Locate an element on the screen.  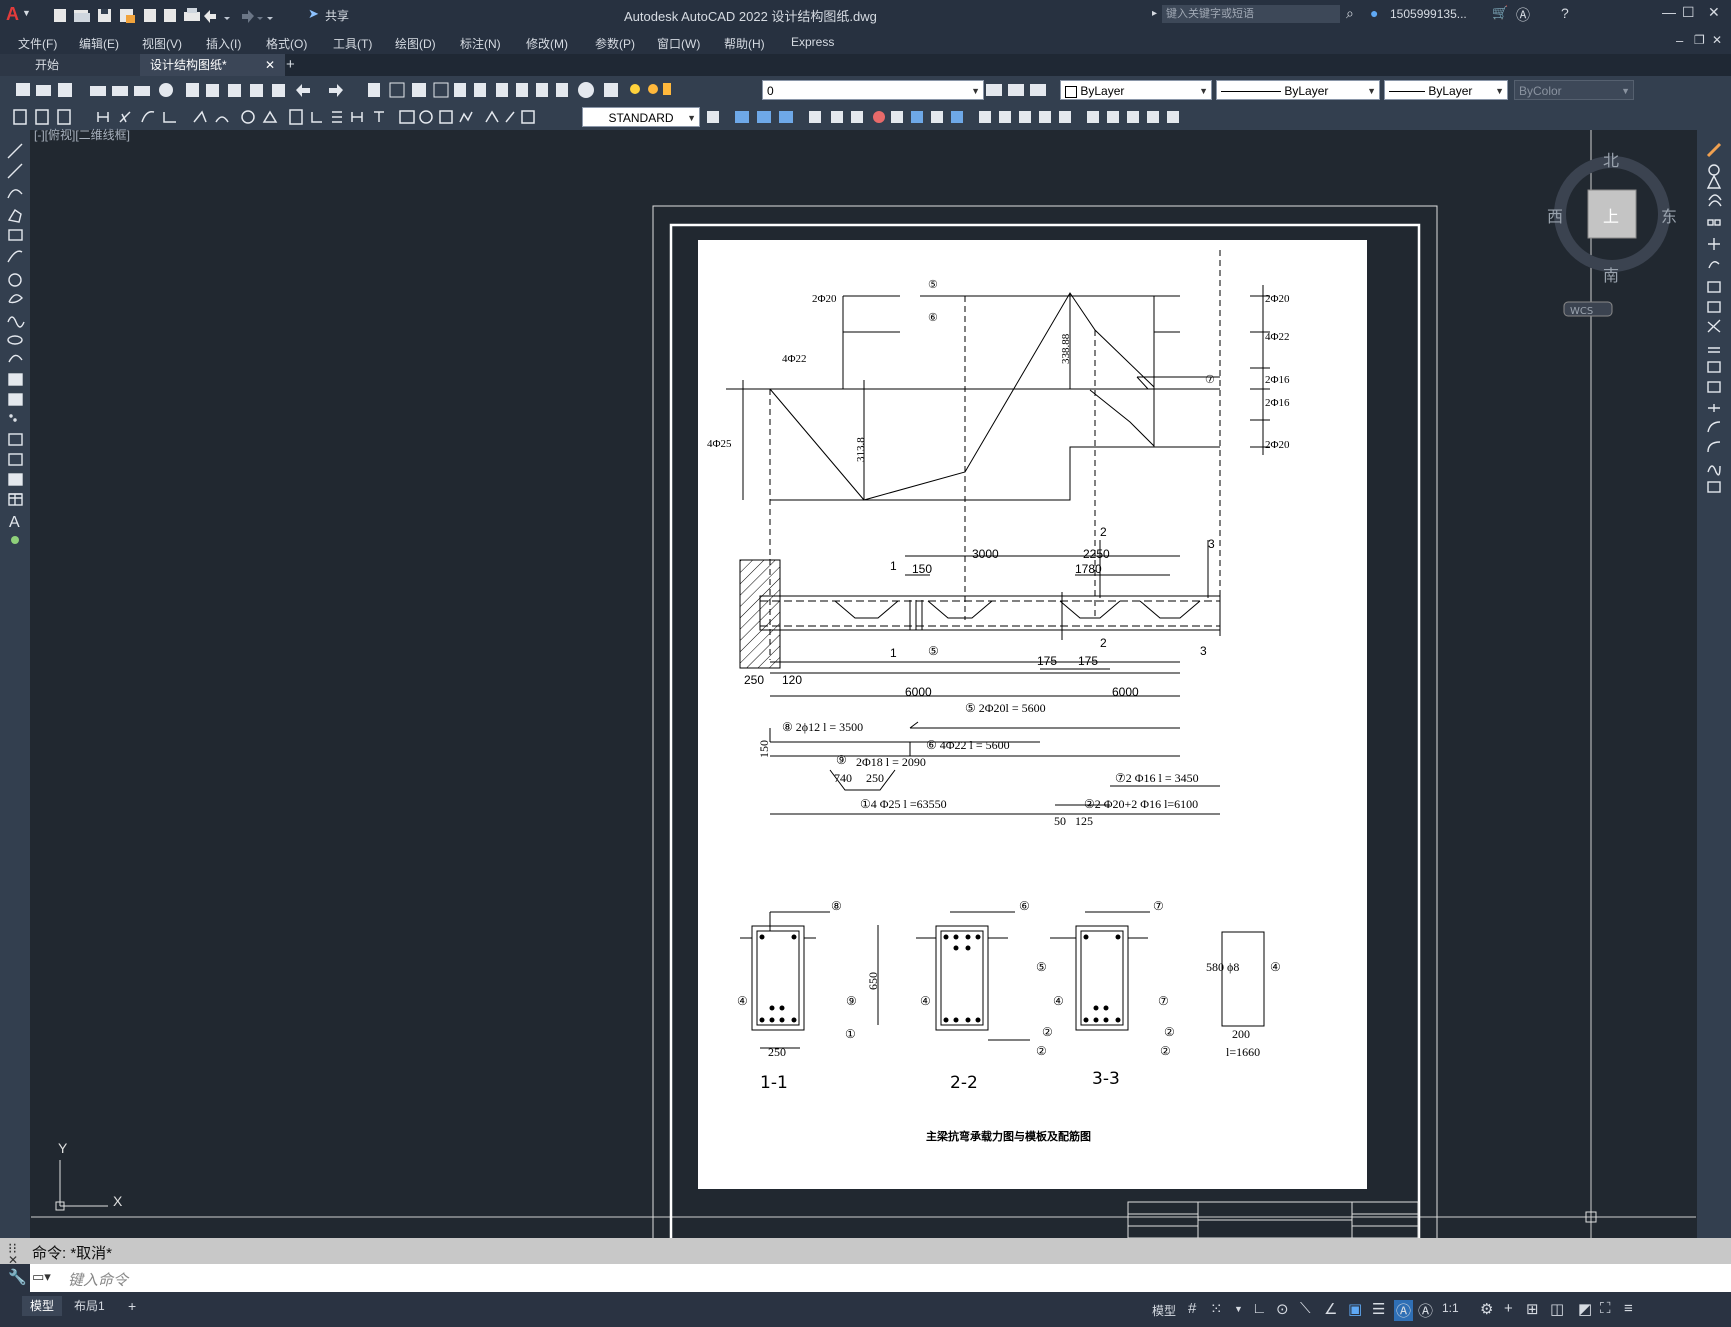
viewcube is located at coordinates (1612, 236).